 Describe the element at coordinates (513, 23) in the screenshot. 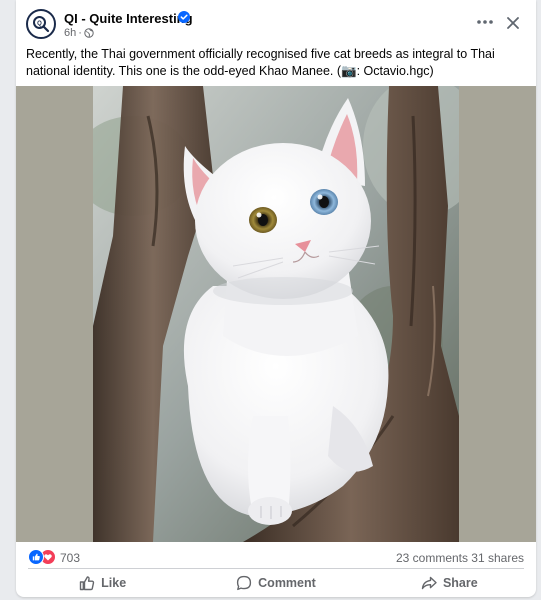

I see `close-icon` at that location.